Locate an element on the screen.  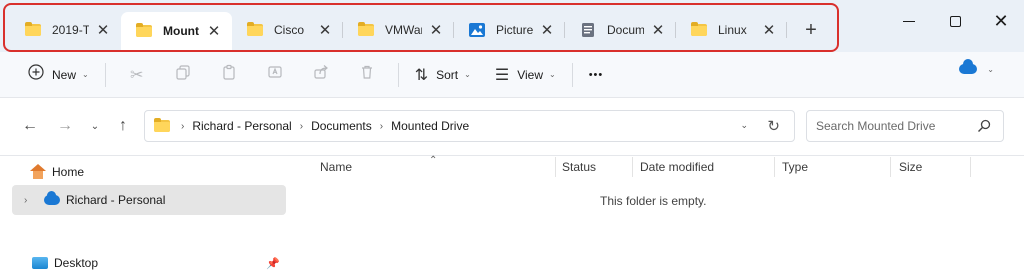
sort-ascending-icon: ⌃ is located at coordinates (433, 160).